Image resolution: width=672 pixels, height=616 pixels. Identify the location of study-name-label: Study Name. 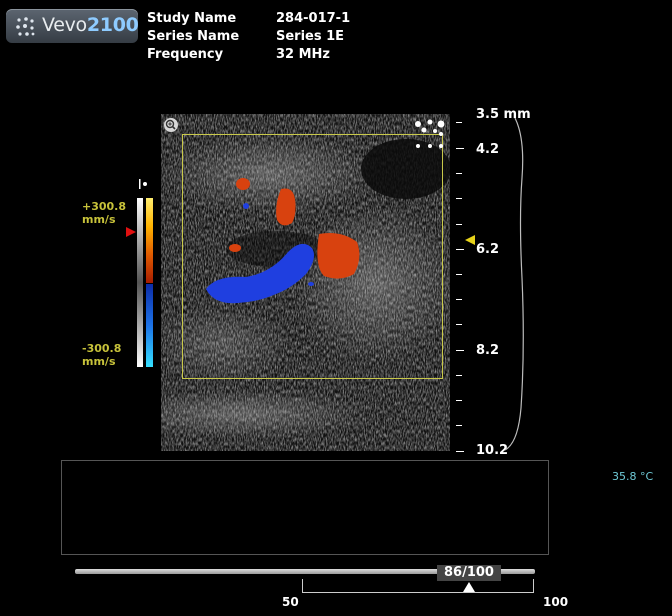
(192, 18).